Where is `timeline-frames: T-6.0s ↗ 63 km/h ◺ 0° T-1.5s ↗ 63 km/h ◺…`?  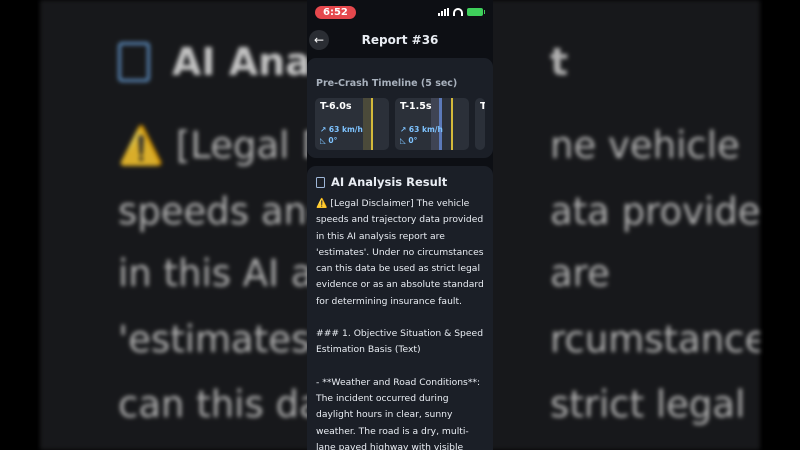
timeline-frames: T-6.0s ↗ 63 km/h ◺ 0° T-1.5s ↗ 63 km/h ◺… is located at coordinates (400, 124).